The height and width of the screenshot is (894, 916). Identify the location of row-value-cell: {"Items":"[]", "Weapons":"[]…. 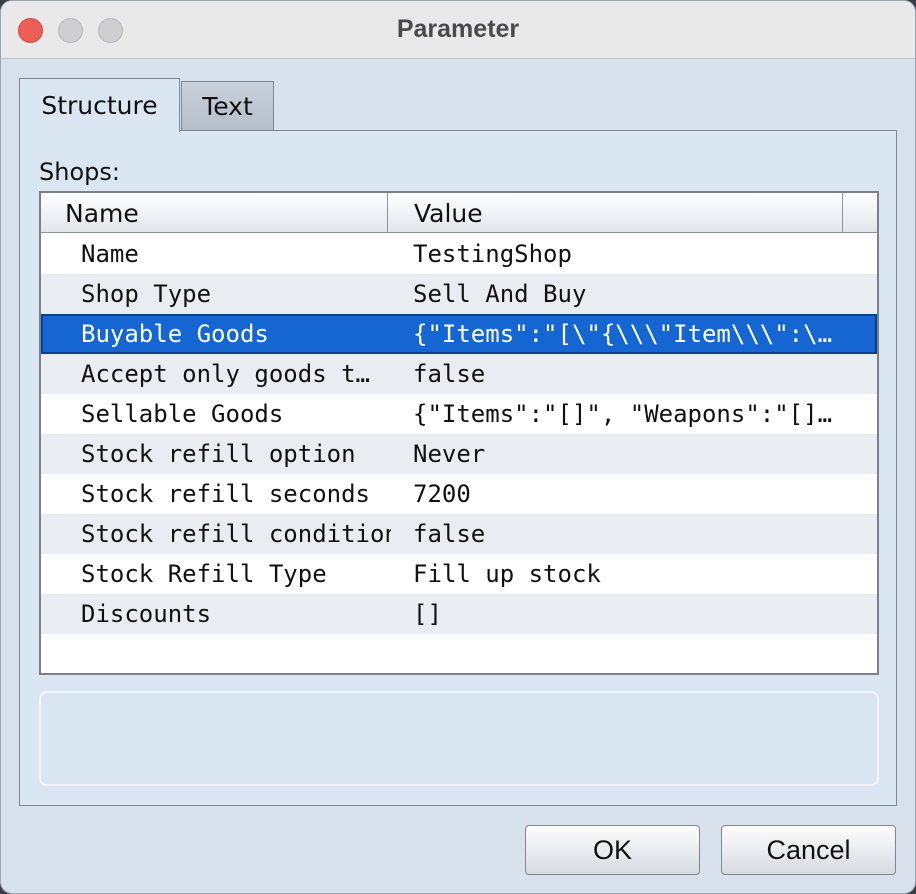
(623, 414).